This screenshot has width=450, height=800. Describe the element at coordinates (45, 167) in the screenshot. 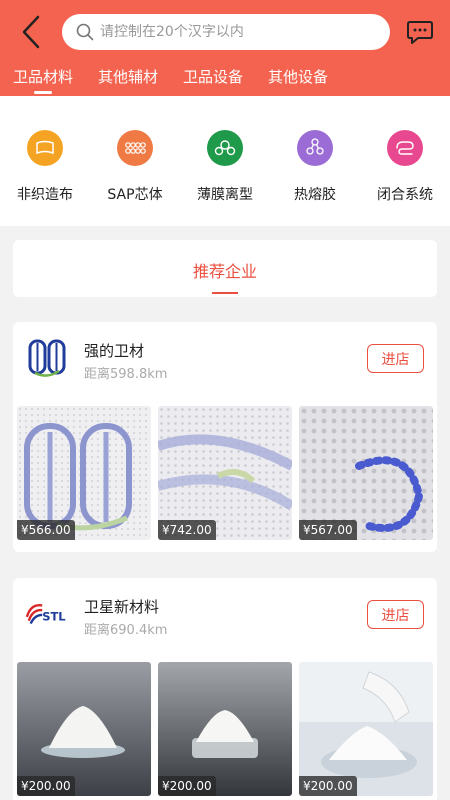

I see `category-nonwoven: 非织造布` at that location.